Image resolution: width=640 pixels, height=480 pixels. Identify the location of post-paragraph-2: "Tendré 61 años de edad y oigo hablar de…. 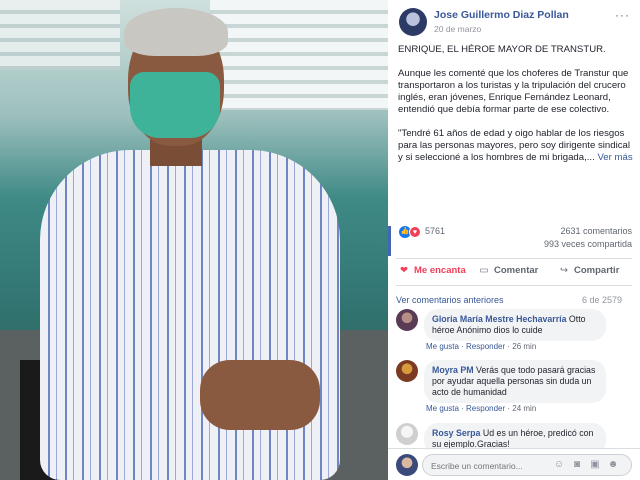
(516, 146).